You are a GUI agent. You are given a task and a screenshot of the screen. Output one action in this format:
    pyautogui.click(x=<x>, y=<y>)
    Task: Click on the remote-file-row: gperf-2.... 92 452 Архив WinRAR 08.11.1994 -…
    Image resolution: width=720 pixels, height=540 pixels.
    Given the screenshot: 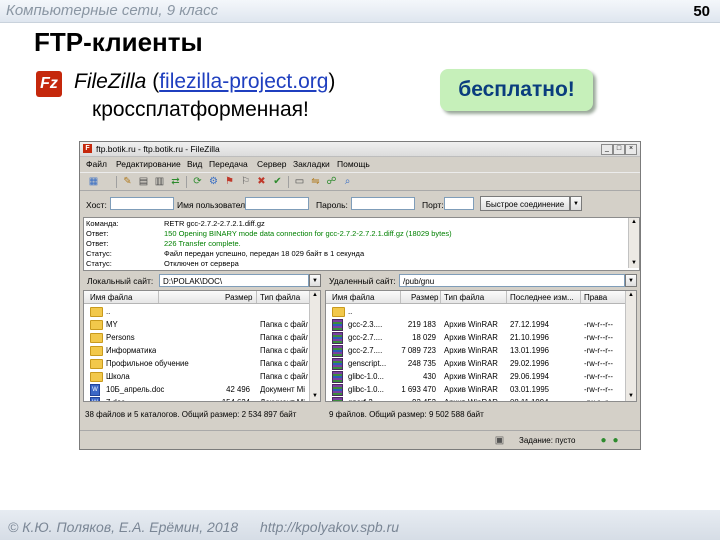 What is the action you would take?
    pyautogui.click(x=481, y=398)
    